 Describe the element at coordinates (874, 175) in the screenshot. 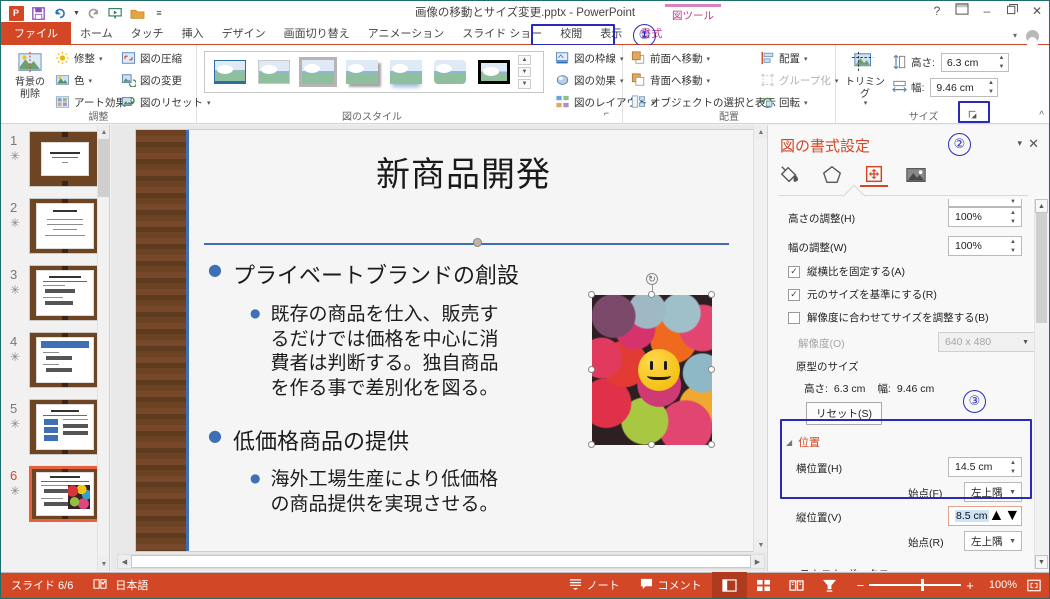

I see `size-properties-icon` at that location.